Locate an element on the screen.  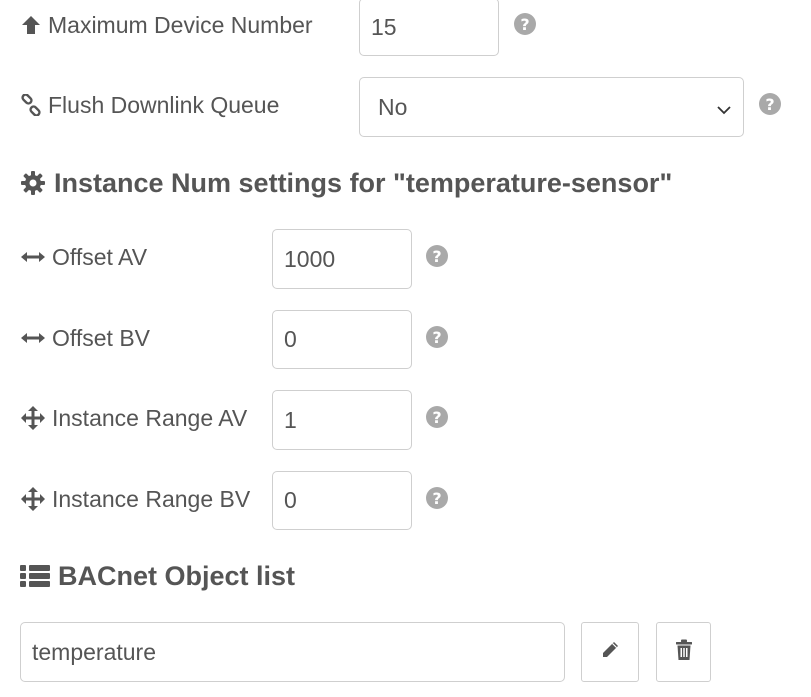
offset-bv-label-text: Offset BV is located at coordinates (101, 337).